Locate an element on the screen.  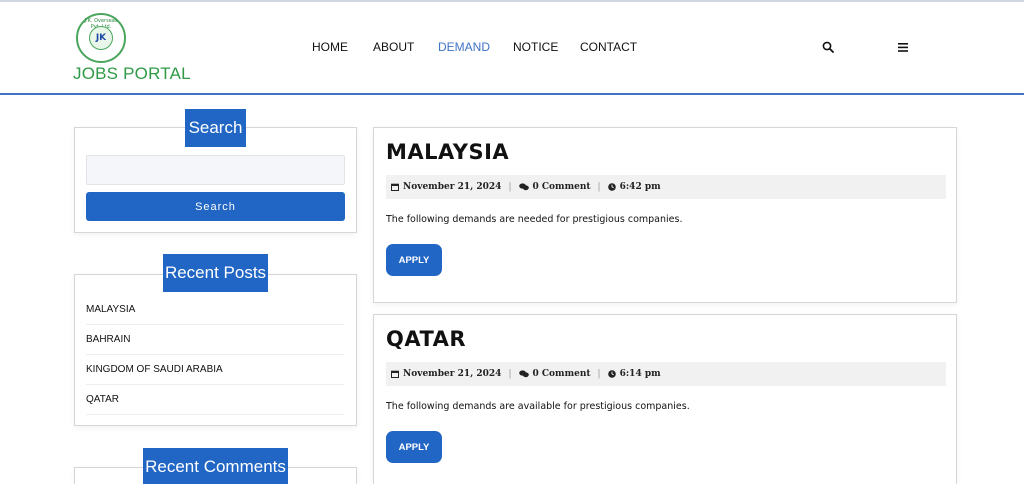
post-time-text: 6:42 pm is located at coordinates (640, 187).